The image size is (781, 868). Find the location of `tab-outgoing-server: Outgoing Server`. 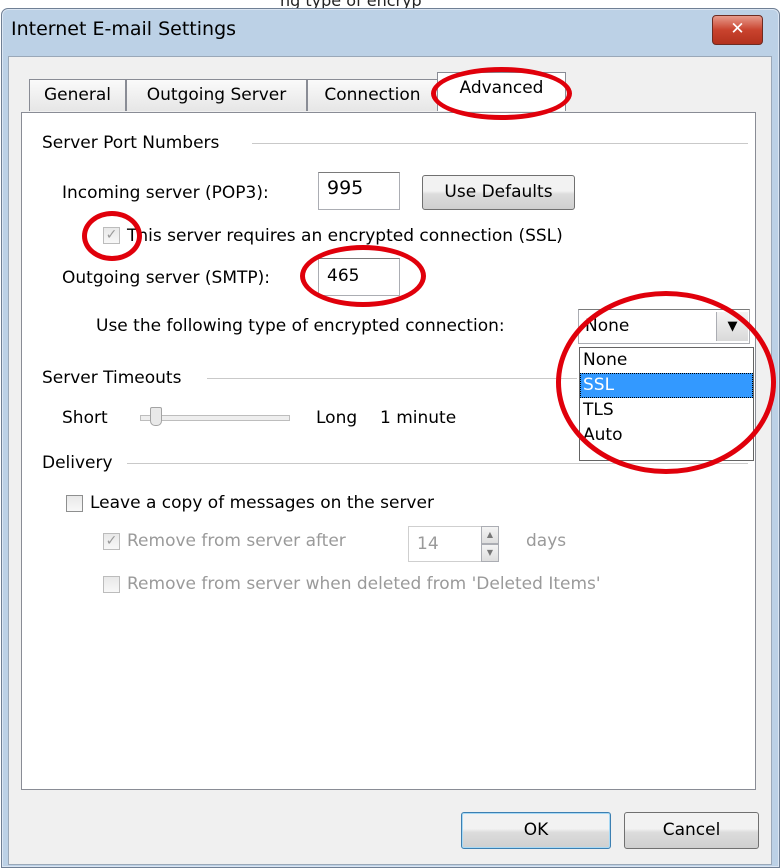

tab-outgoing-server: Outgoing Server is located at coordinates (216, 95).